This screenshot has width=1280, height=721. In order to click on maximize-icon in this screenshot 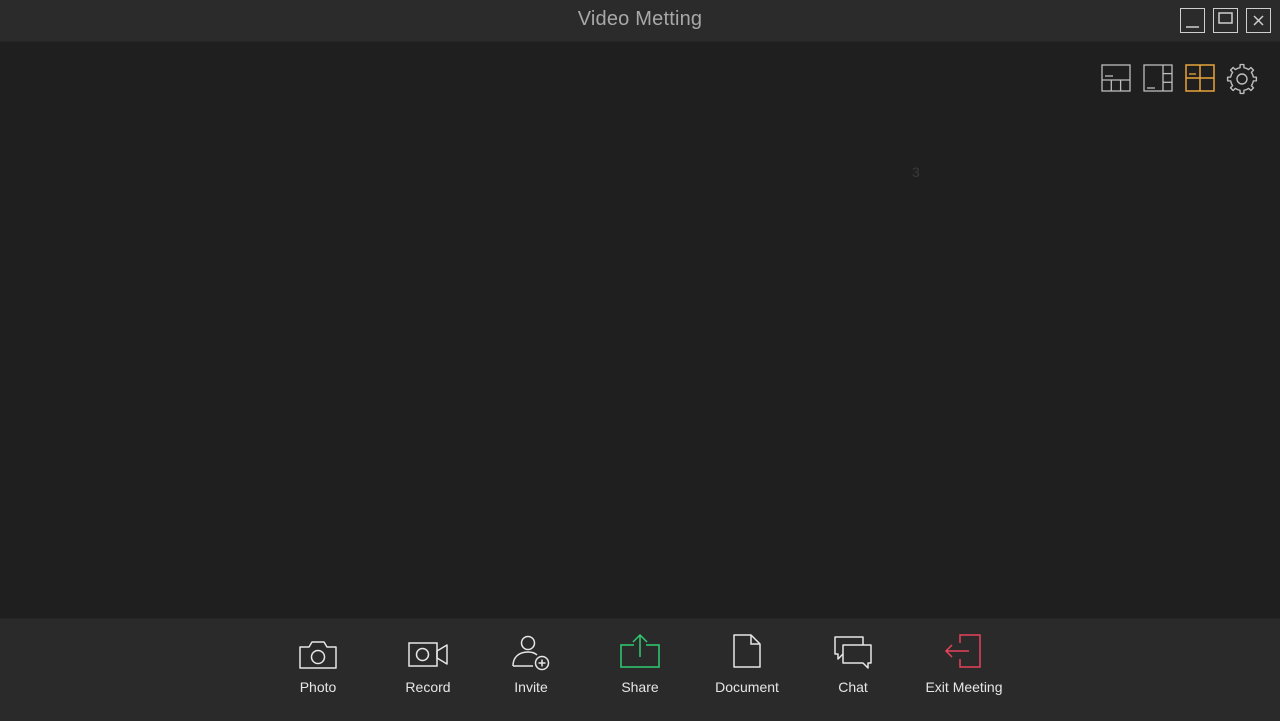, I will do `click(1225, 20)`.